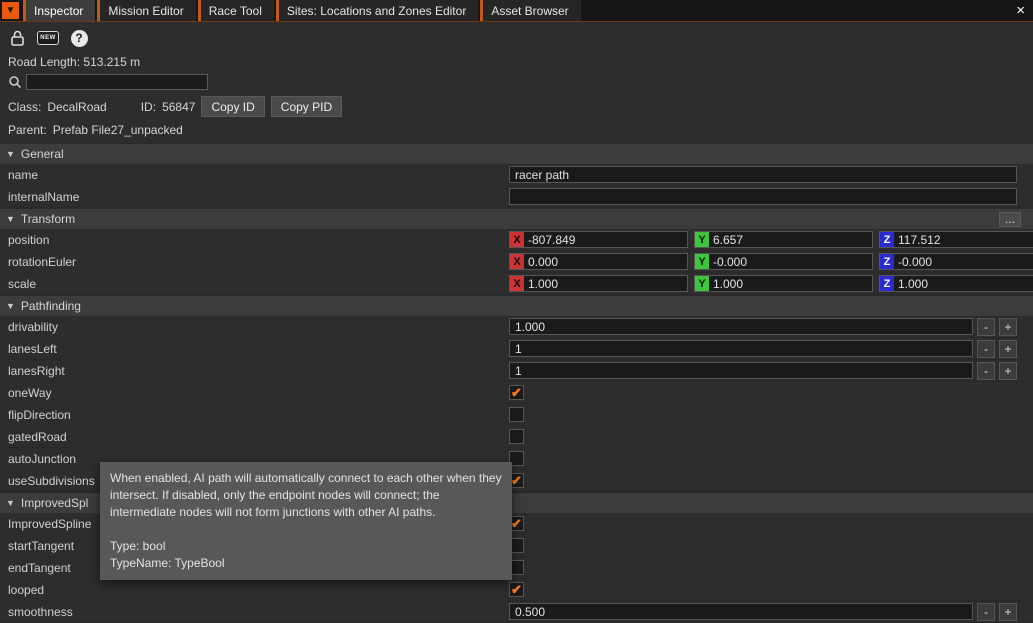  I want to click on help-button: ?, so click(79, 38).